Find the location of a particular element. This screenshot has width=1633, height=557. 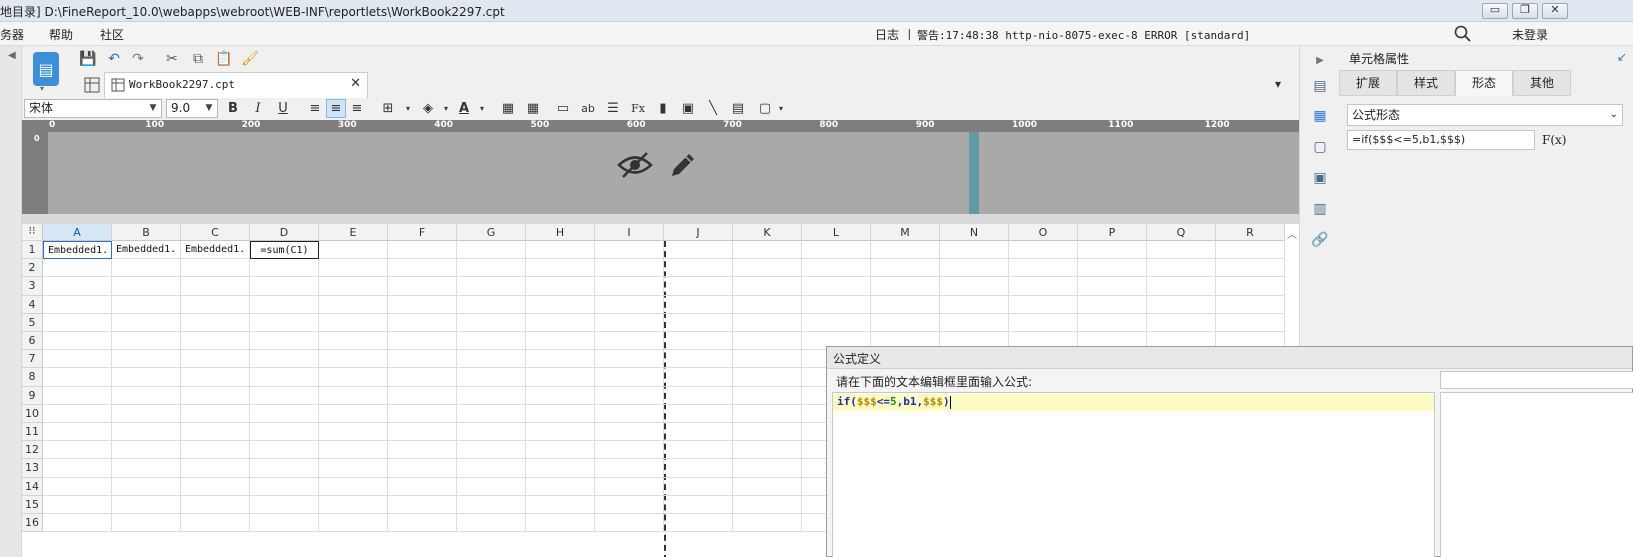

cell-a10 is located at coordinates (77, 413).